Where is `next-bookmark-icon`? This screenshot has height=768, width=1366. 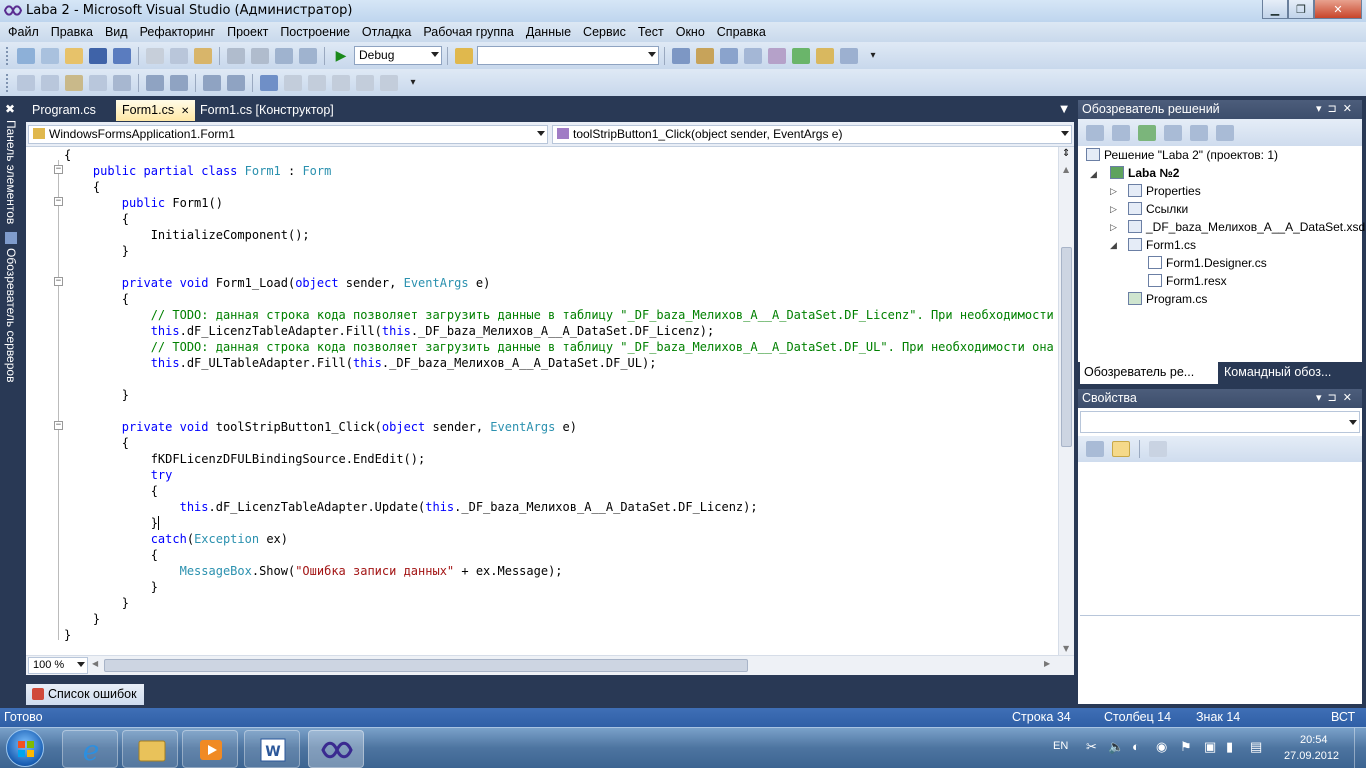
next-bookmark-icon is located at coordinates (317, 82).